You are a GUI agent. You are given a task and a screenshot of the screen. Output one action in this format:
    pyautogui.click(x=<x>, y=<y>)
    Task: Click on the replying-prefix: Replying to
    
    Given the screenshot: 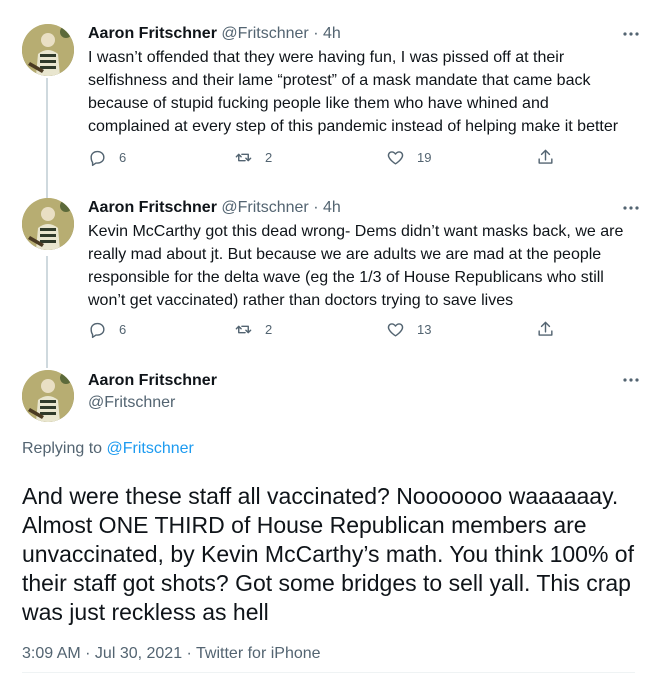 What is the action you would take?
    pyautogui.click(x=62, y=448)
    